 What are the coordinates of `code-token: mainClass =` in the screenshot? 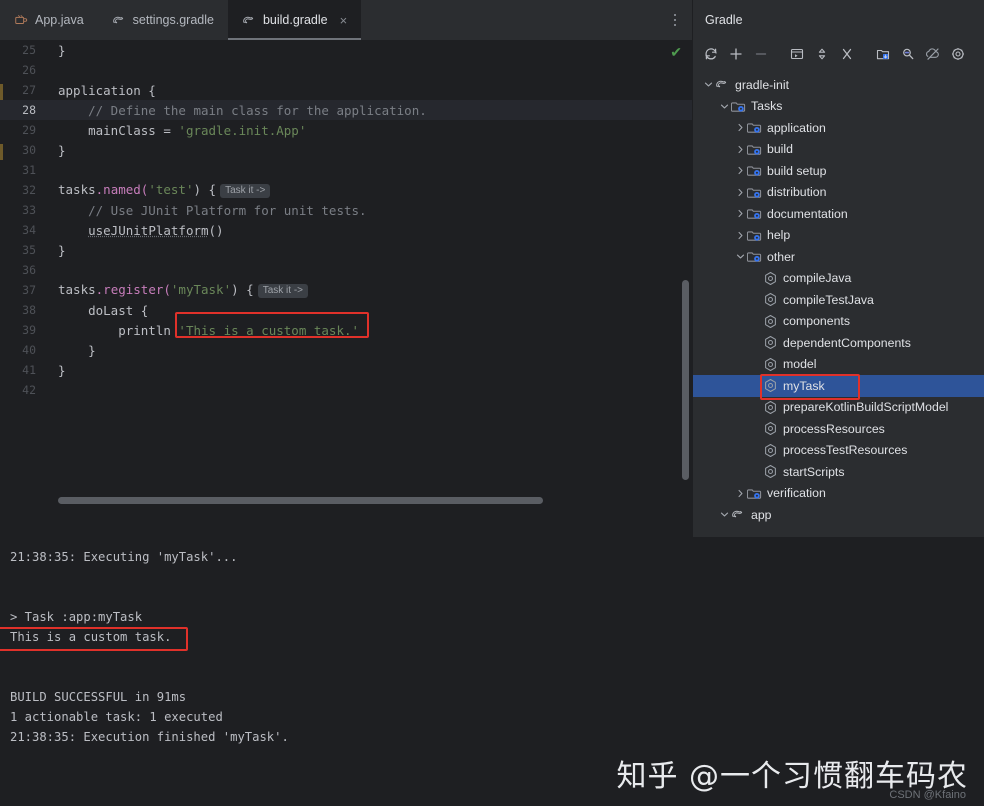 It's located at (118, 130).